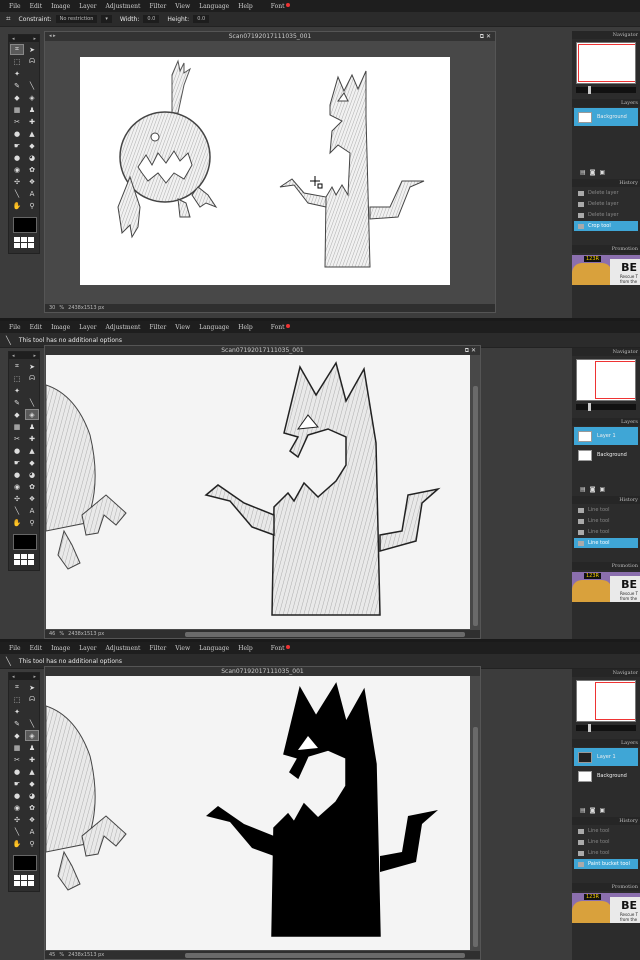 This screenshot has width=640, height=960. What do you see at coordinates (17, 462) in the screenshot?
I see `smudge-tool-icon: ☛` at bounding box center [17, 462].